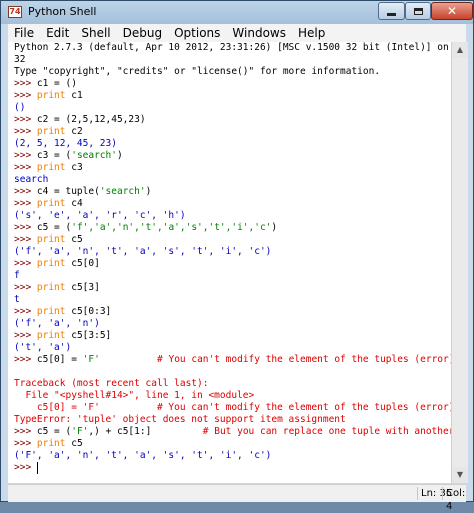 This screenshot has width=474, height=513. What do you see at coordinates (15, 12) in the screenshot?
I see `idle-app-icon: 74` at bounding box center [15, 12].